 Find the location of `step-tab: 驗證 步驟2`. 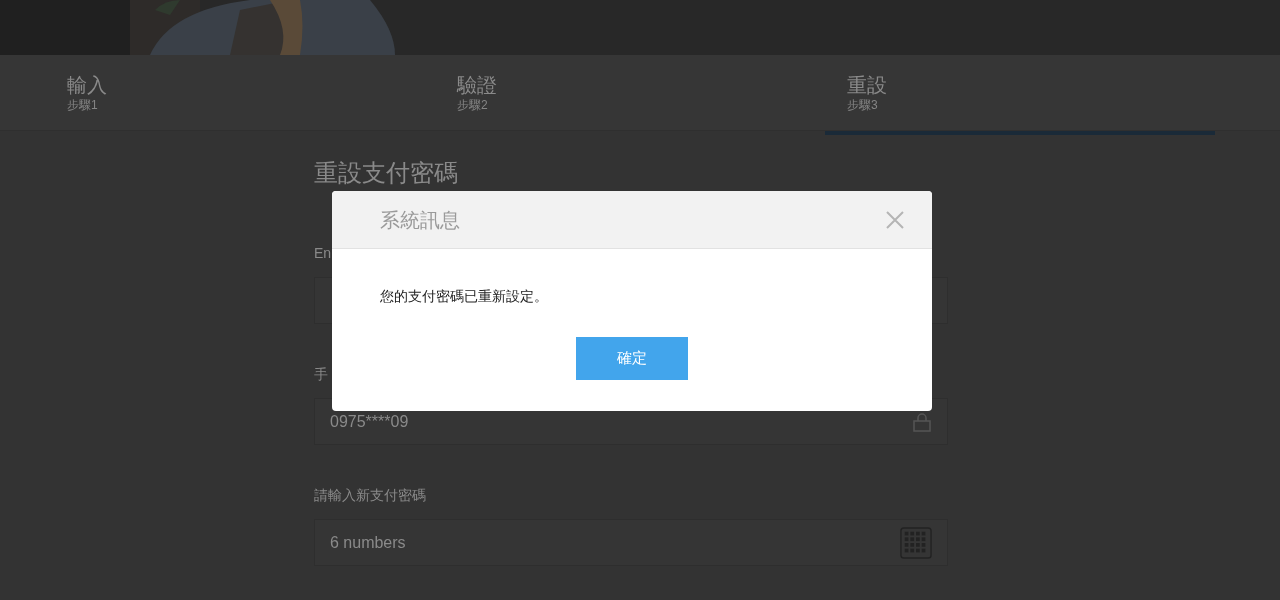

step-tab: 驗證 步驟2 is located at coordinates (630, 95).